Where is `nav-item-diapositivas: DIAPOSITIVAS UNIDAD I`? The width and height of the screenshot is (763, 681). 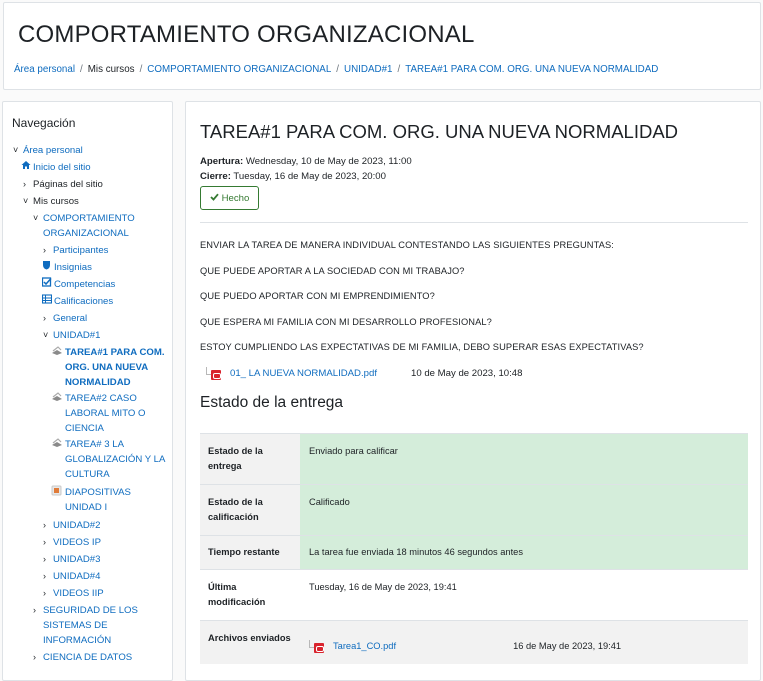 nav-item-diapositivas: DIAPOSITIVAS UNIDAD I is located at coordinates (110, 500).